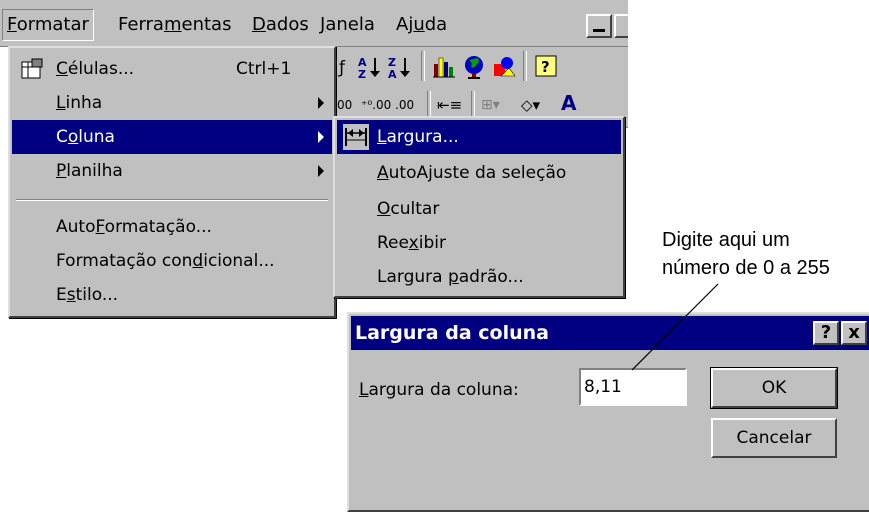 This screenshot has height=512, width=869. What do you see at coordinates (599, 26) in the screenshot?
I see `minimize-button` at bounding box center [599, 26].